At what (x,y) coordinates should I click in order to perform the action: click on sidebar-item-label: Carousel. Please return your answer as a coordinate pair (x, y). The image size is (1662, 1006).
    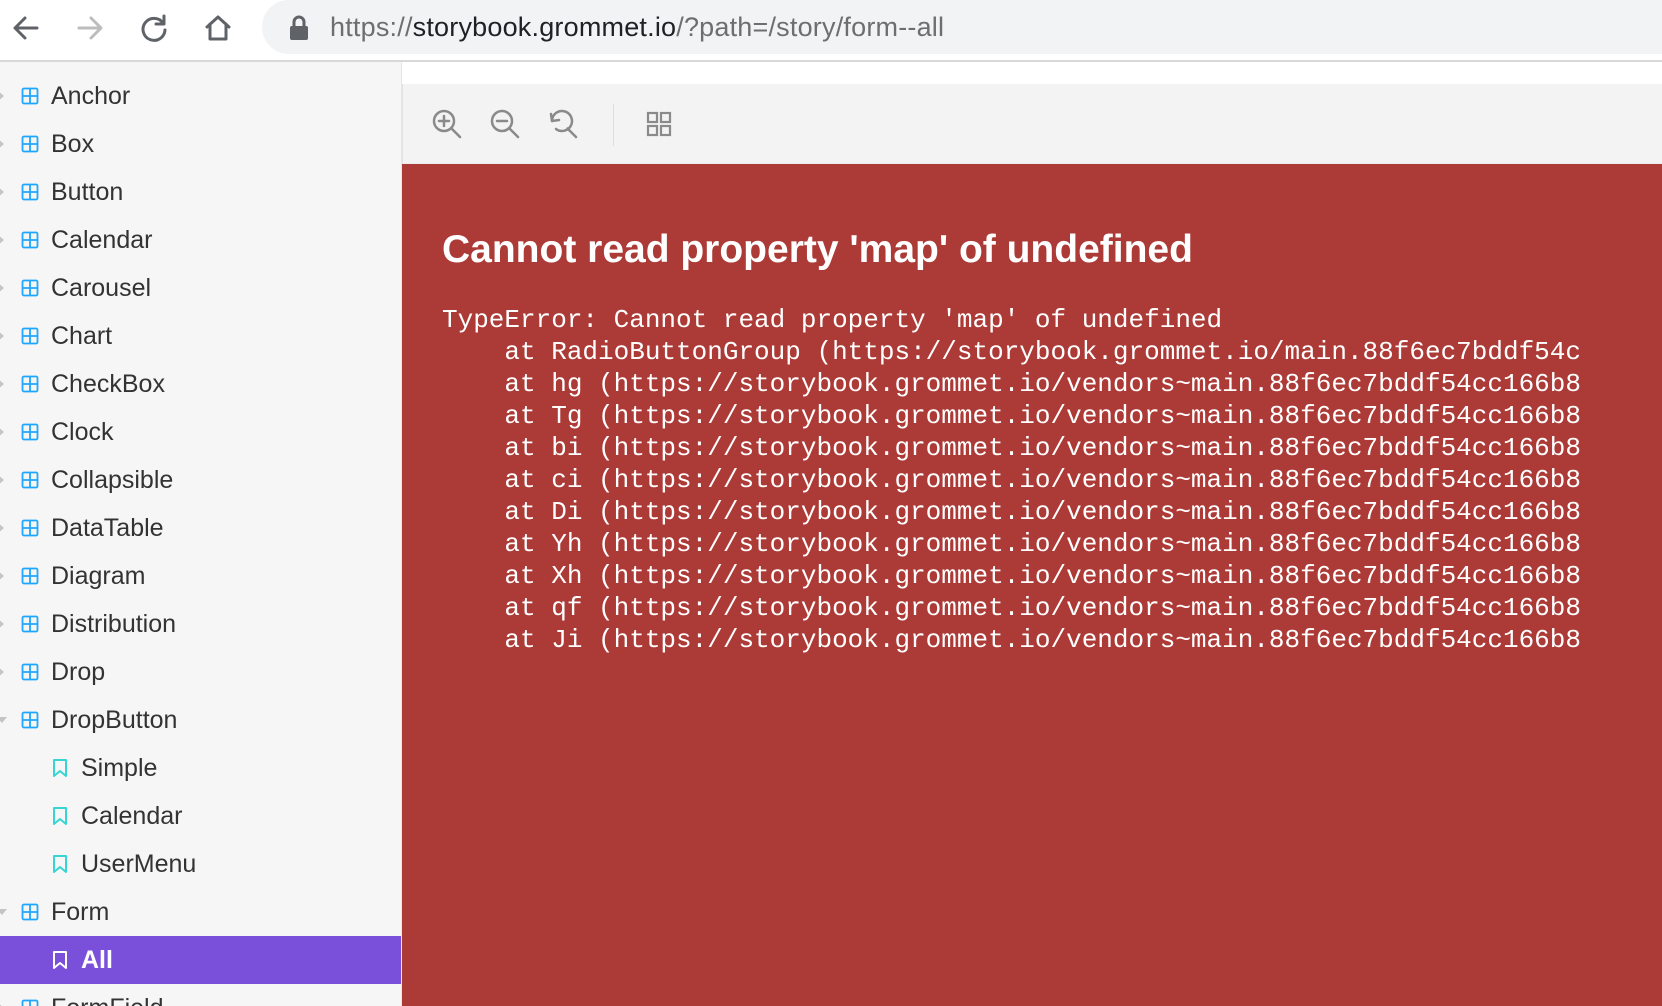
    Looking at the image, I should click on (101, 288).